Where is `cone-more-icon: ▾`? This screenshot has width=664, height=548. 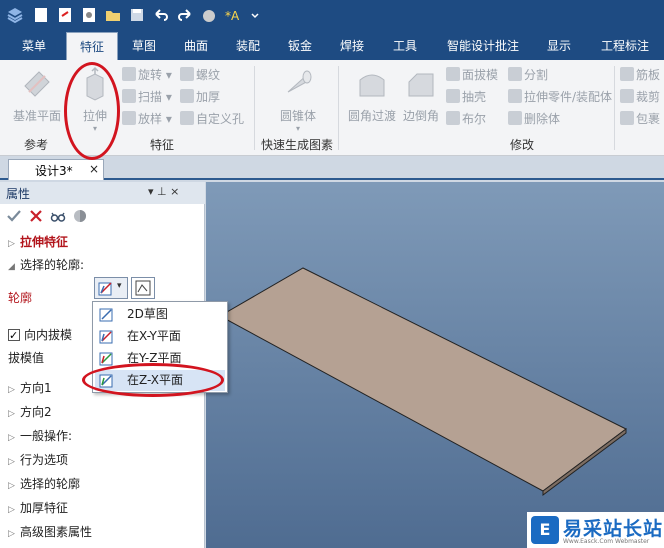
cone-more-icon: ▾ is located at coordinates (297, 128).